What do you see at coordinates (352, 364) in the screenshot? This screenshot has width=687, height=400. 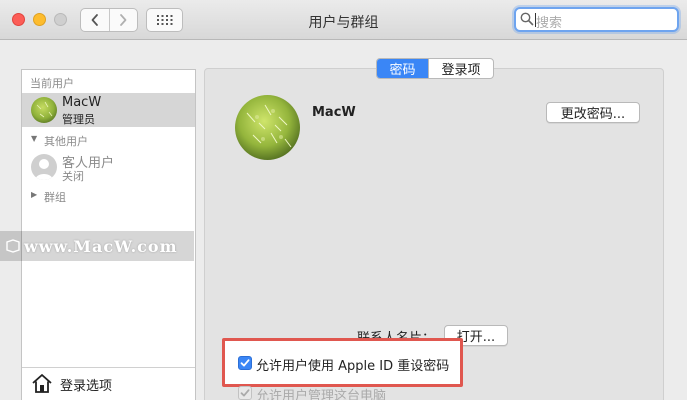 I see `allow-appleid-reset-label: 允许用户使用 Apple ID 重设密码` at bounding box center [352, 364].